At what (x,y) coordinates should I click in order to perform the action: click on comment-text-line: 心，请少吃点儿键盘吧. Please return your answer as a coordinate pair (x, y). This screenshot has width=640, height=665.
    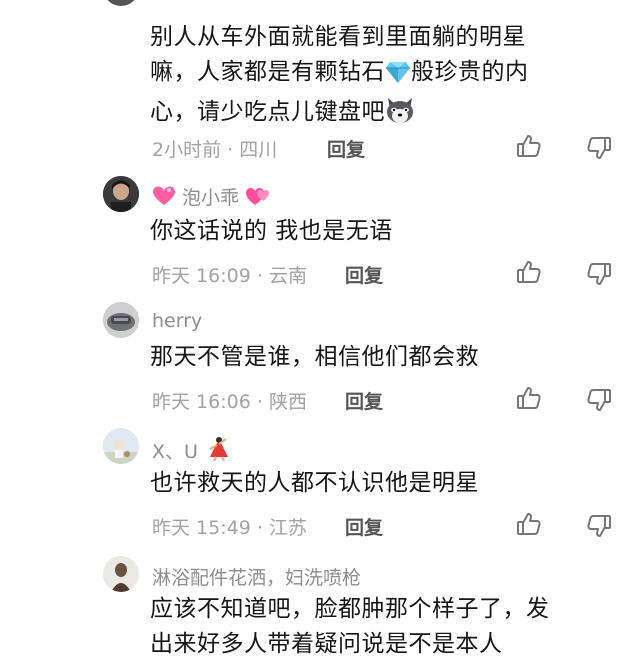
    Looking at the image, I should click on (380, 115).